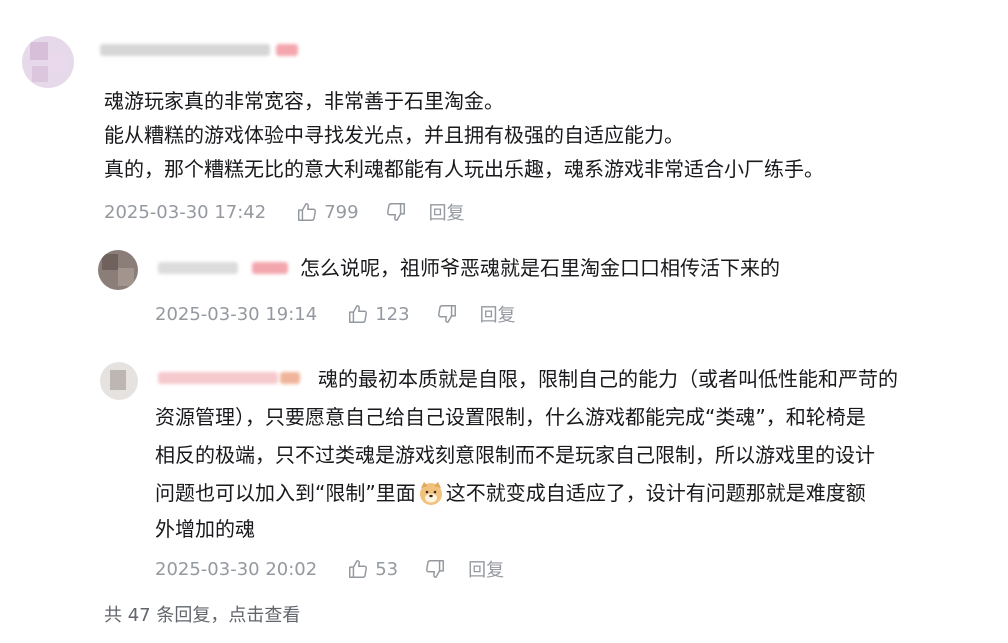  I want to click on like-count: 799, so click(341, 212).